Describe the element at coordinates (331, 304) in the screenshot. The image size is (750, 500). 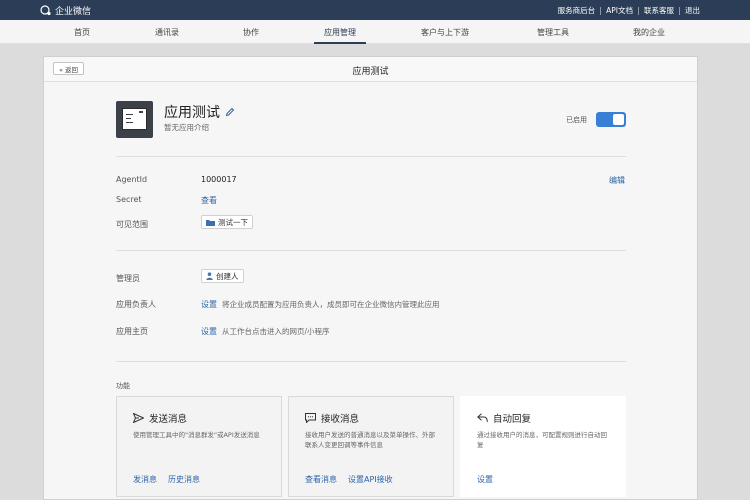
I see `owner-description: 将企业成员配置为应用负责人，成员即可在企业微信内管理此应用` at that location.